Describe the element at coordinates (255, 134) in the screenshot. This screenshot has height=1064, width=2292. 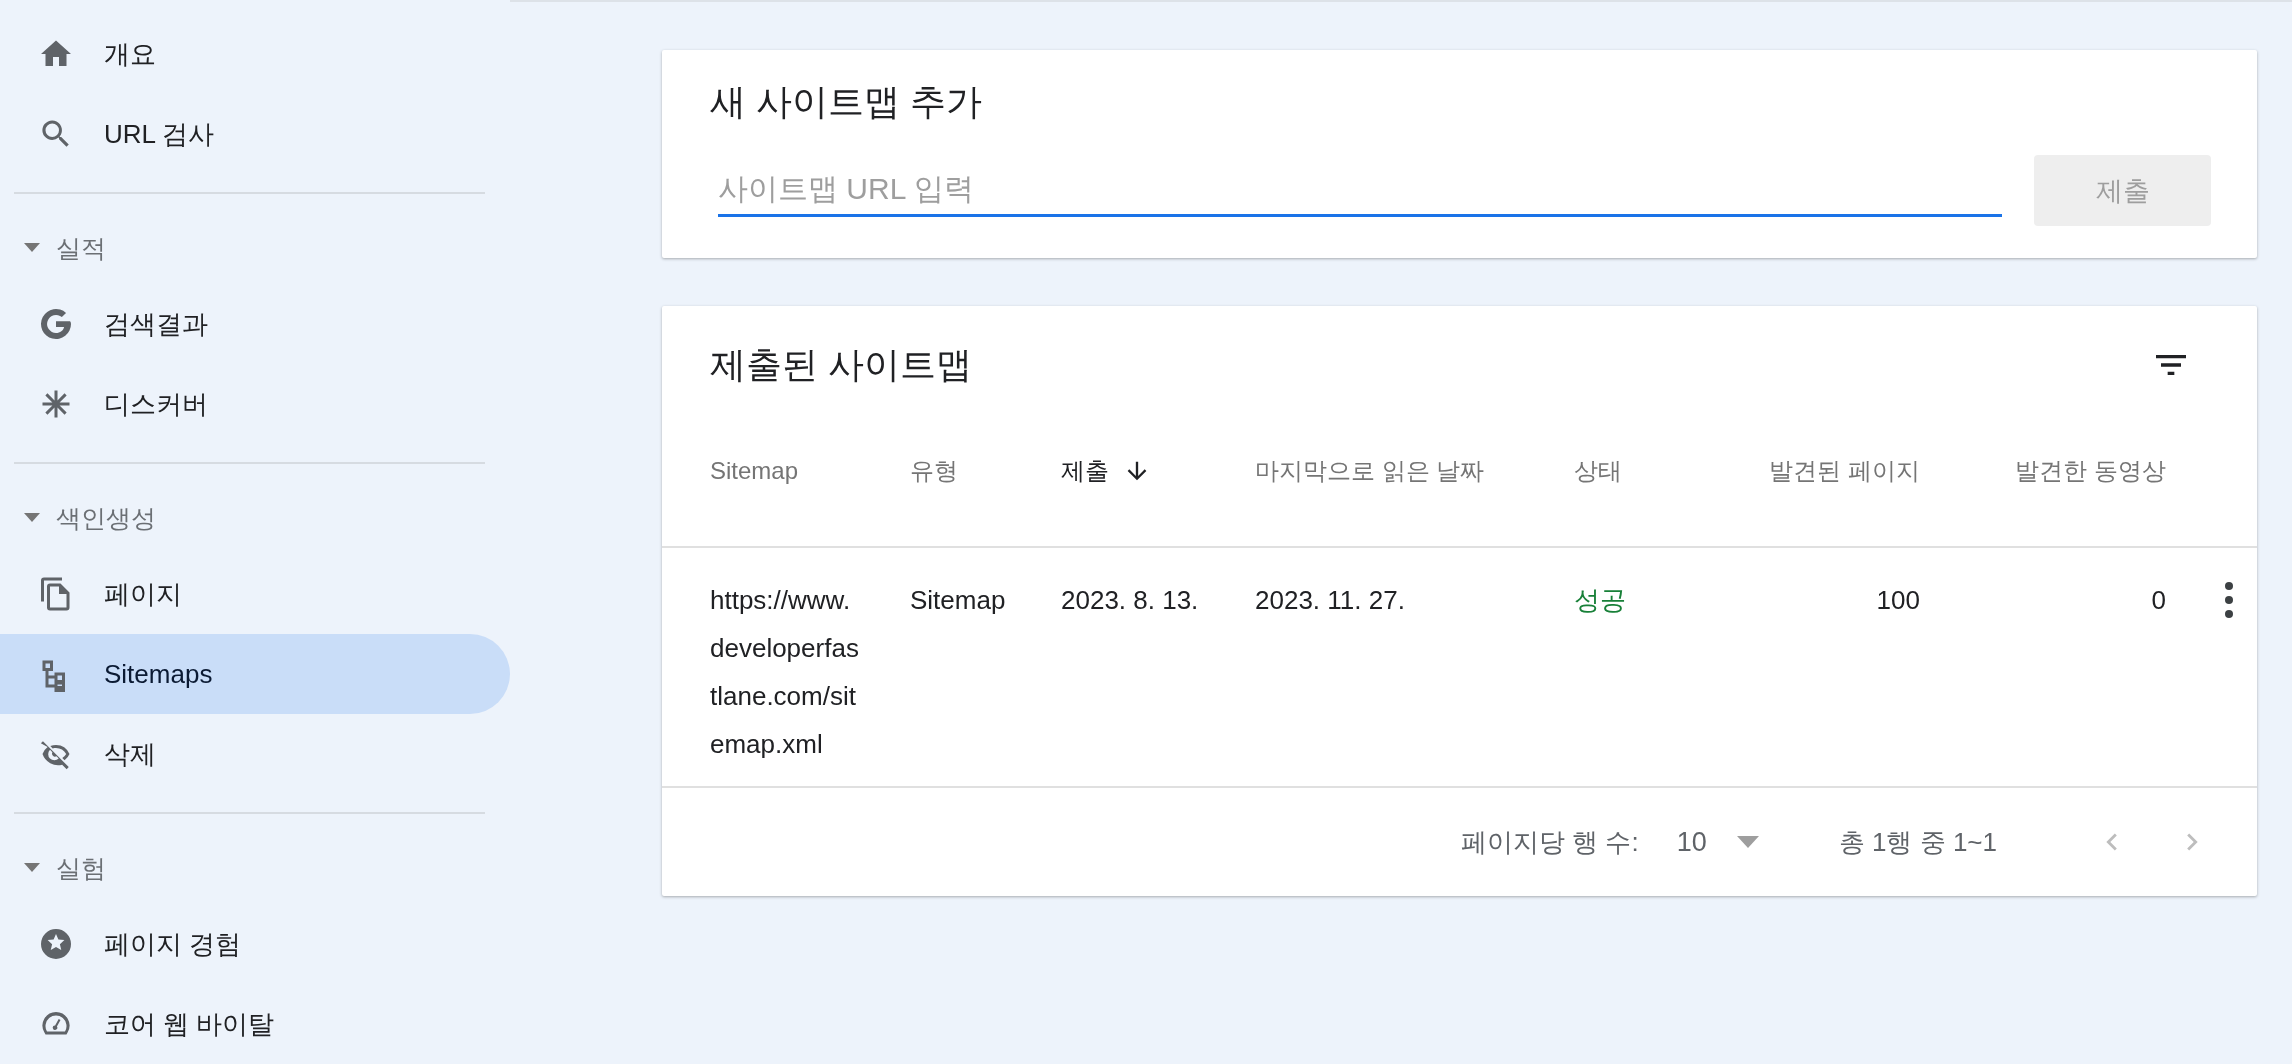
I see `sidebar-item: URL 검사` at that location.